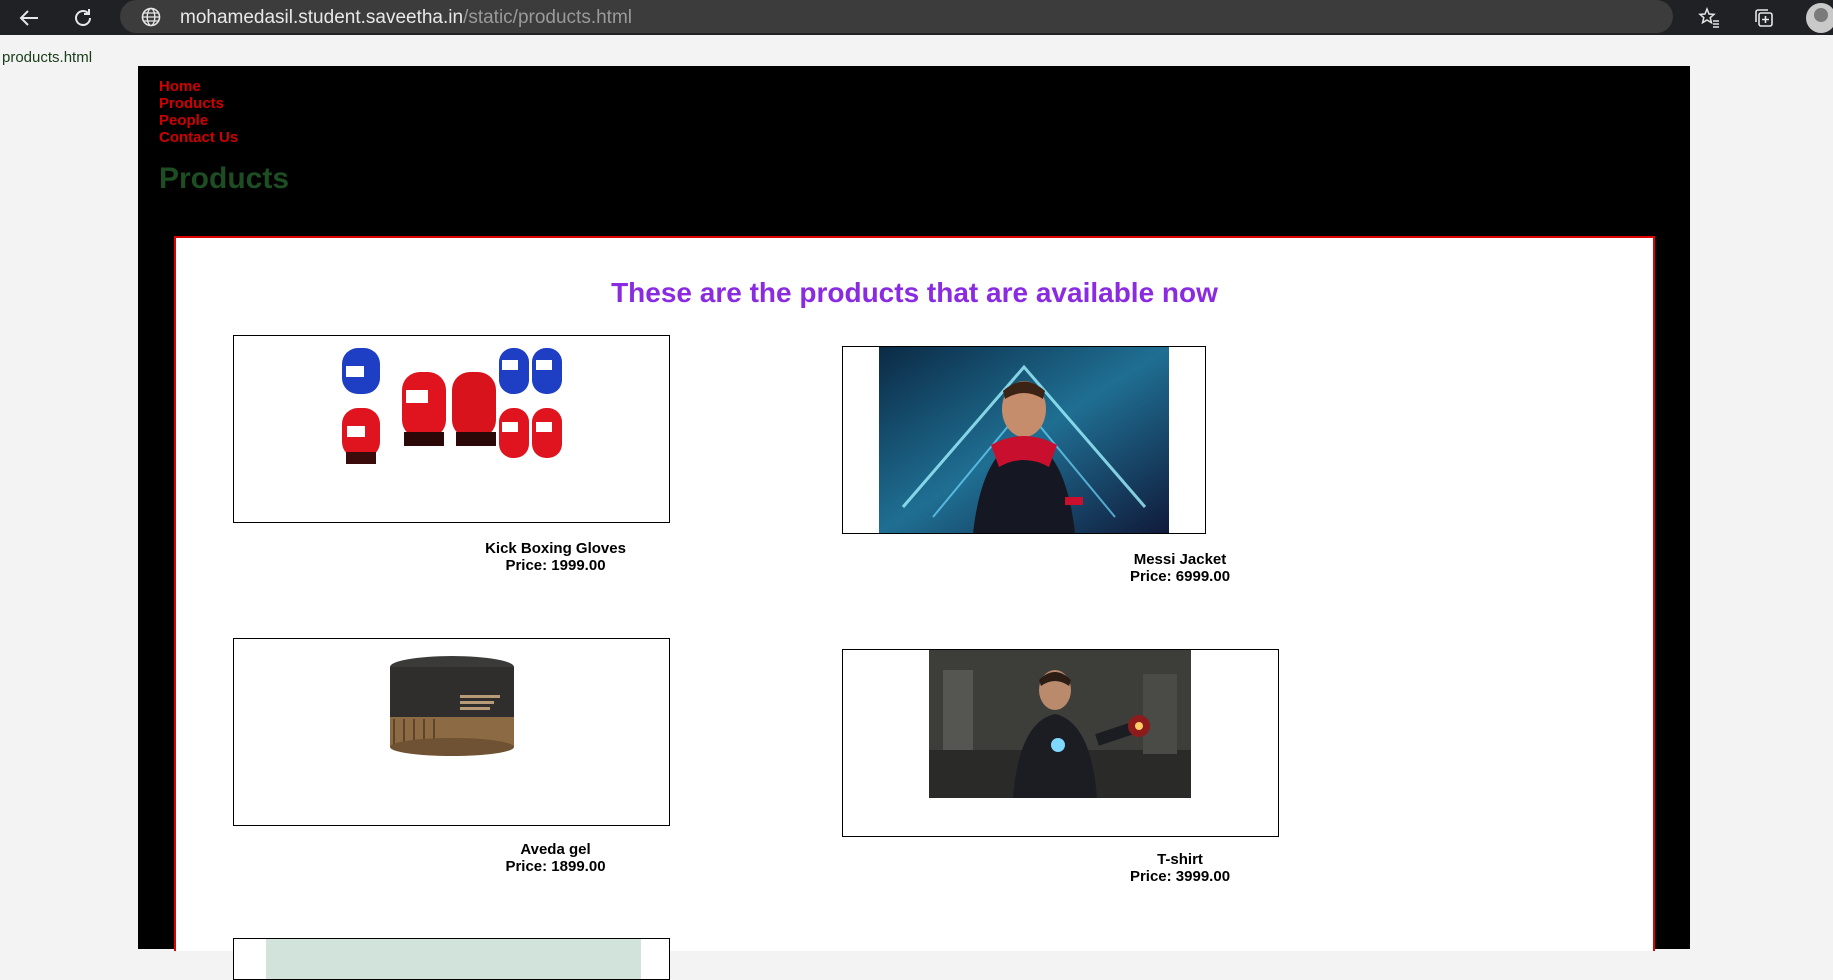  Describe the element at coordinates (555, 548) in the screenshot. I see `product-name: Kick Boxing Gloves` at that location.